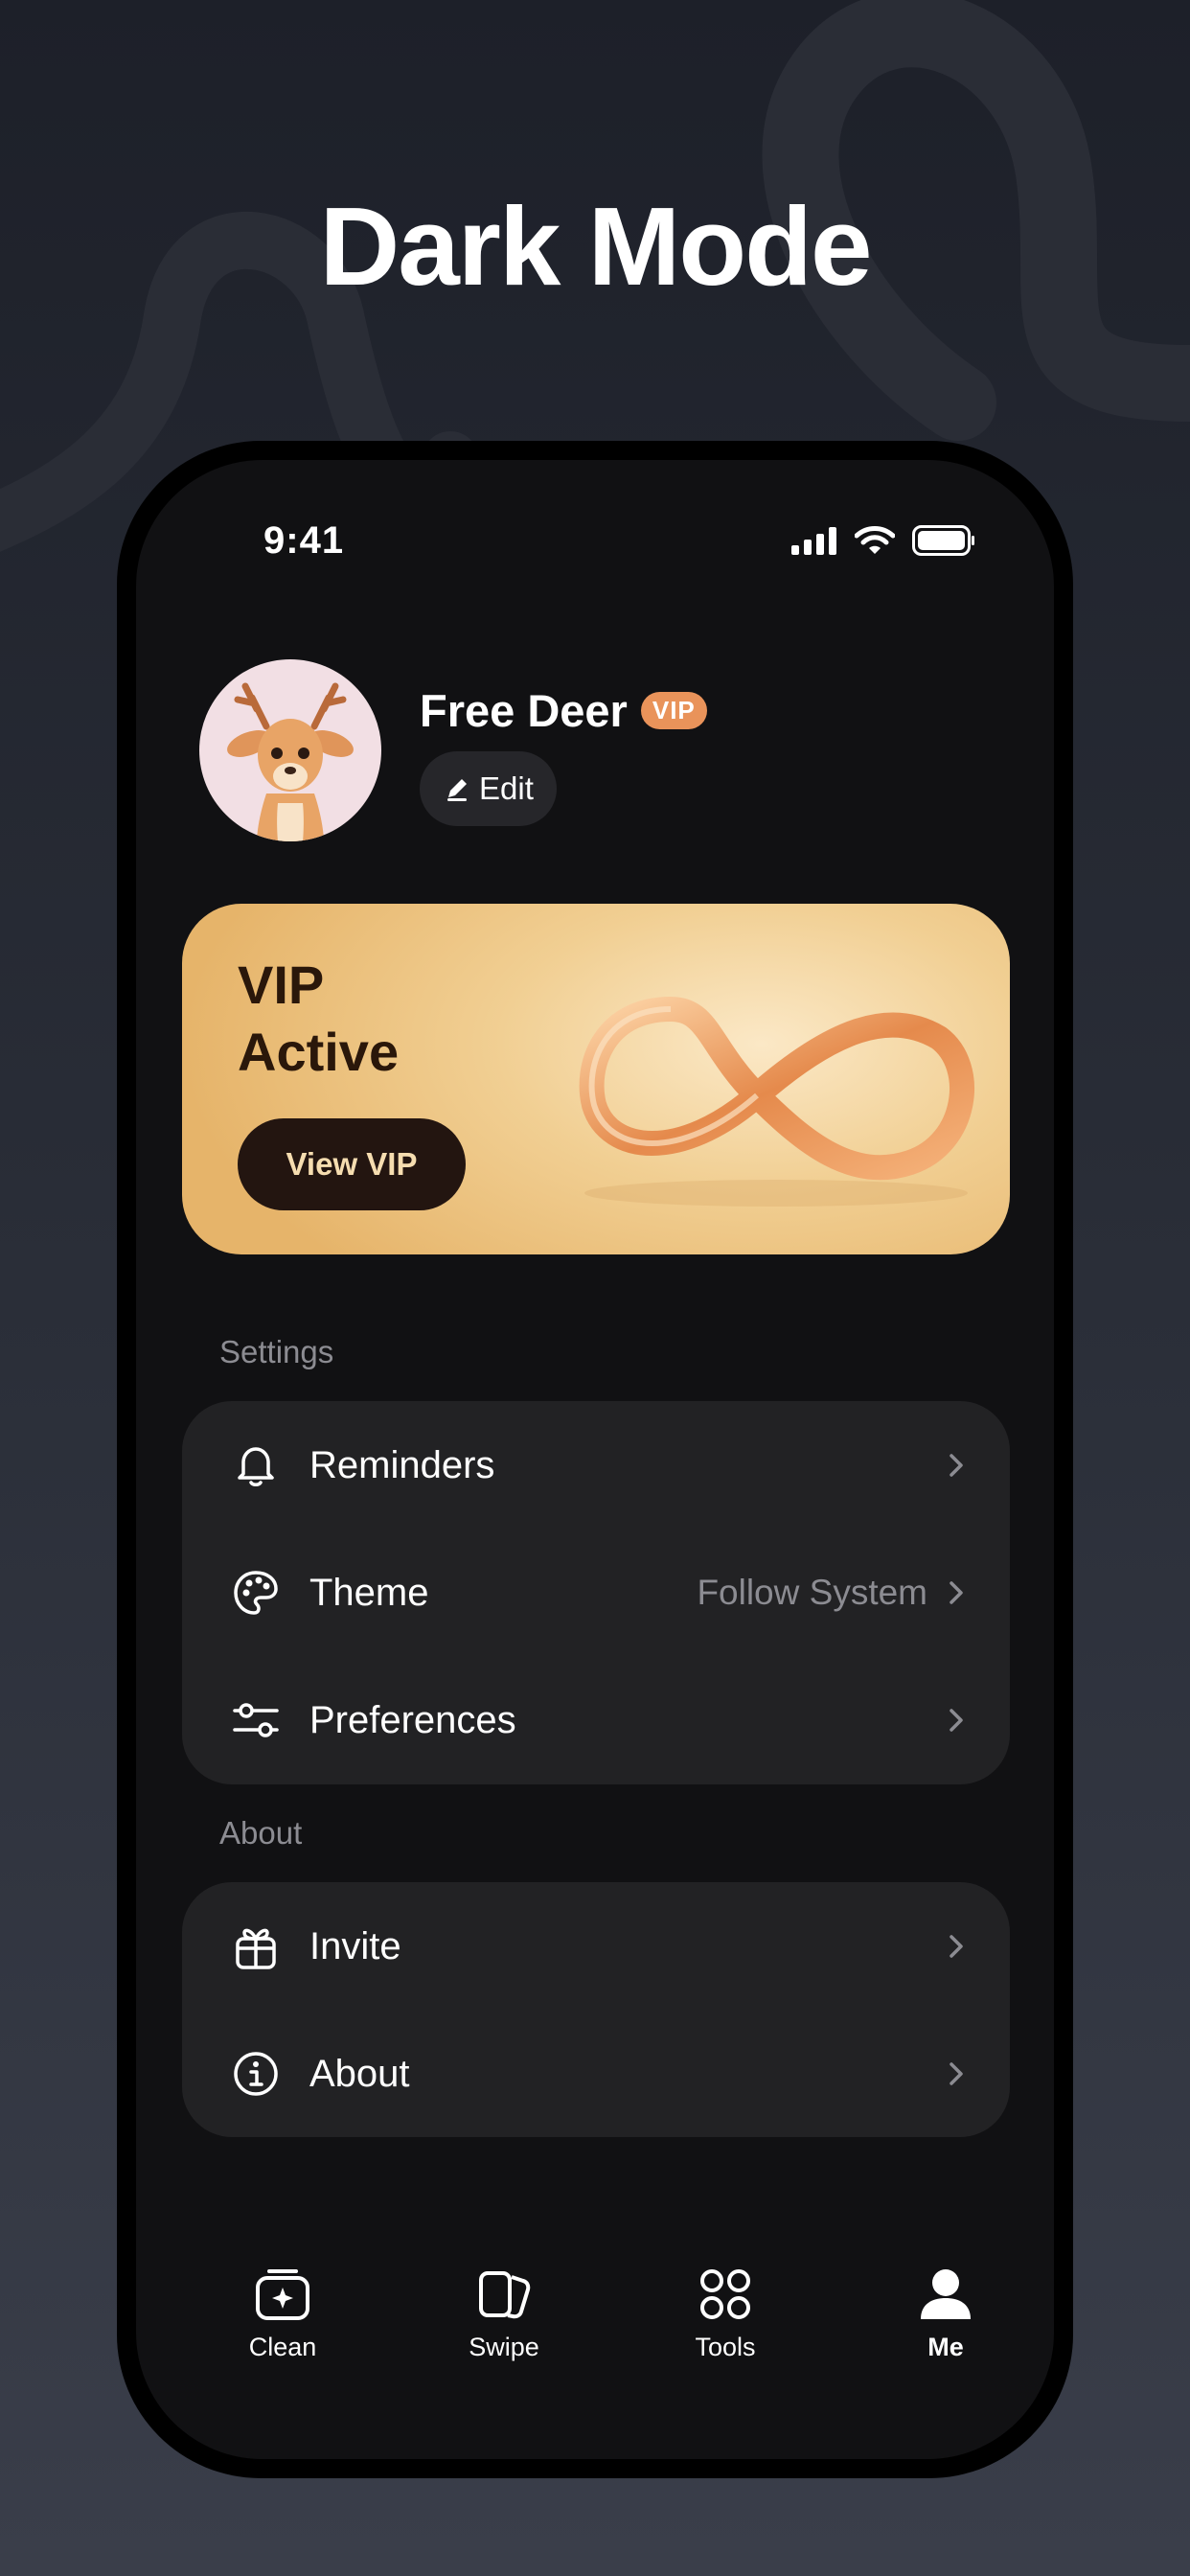 The height and width of the screenshot is (2576, 1190). Describe the element at coordinates (726, 2347) in the screenshot. I see `tab-label: Tools` at that location.